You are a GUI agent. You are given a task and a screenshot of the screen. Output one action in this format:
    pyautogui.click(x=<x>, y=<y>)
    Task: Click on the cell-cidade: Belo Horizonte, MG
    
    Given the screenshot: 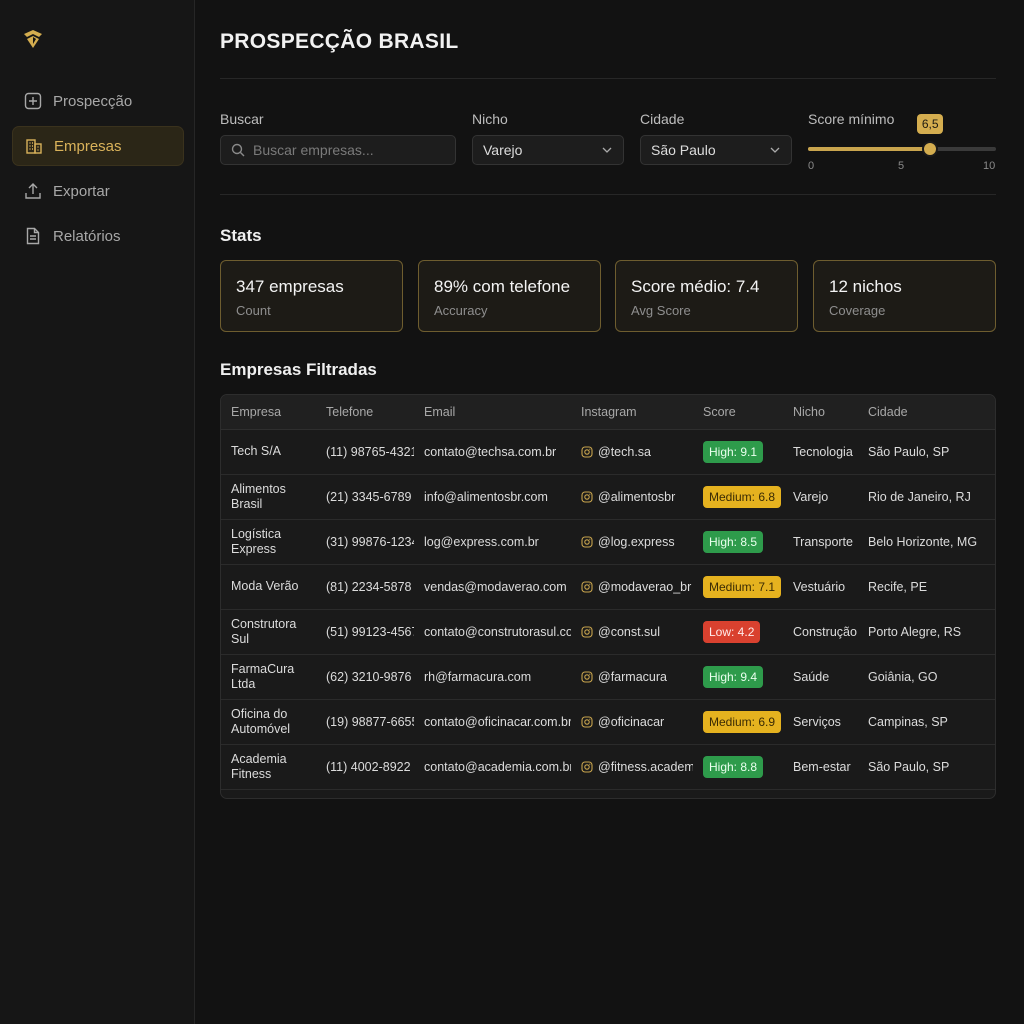 What is the action you would take?
    pyautogui.click(x=926, y=542)
    